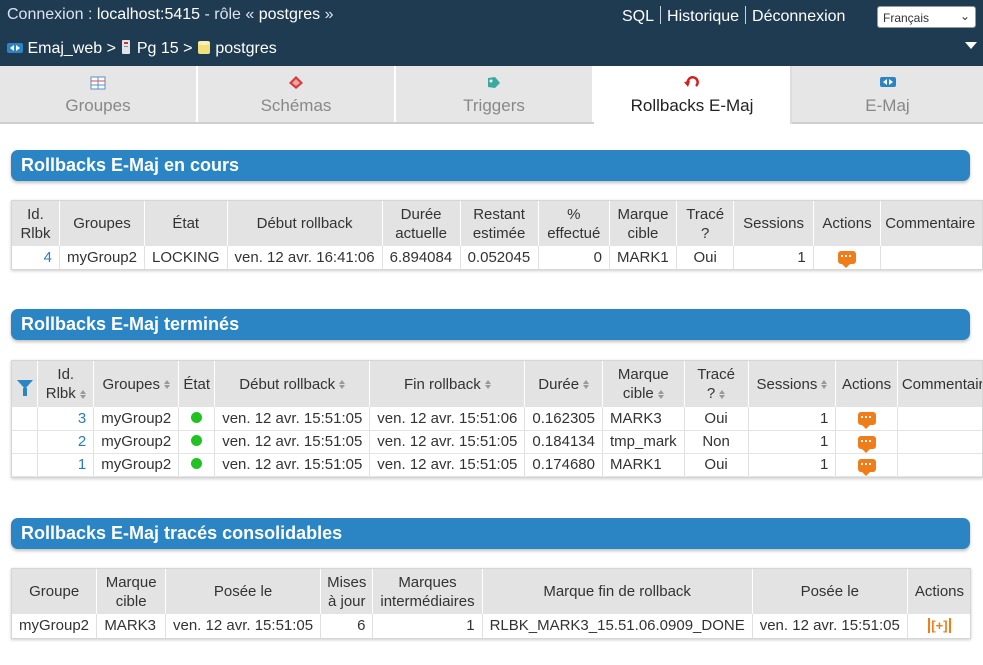 The height and width of the screenshot is (665, 983). Describe the element at coordinates (792, 419) in the screenshot. I see `cell-sessions: 1` at that location.